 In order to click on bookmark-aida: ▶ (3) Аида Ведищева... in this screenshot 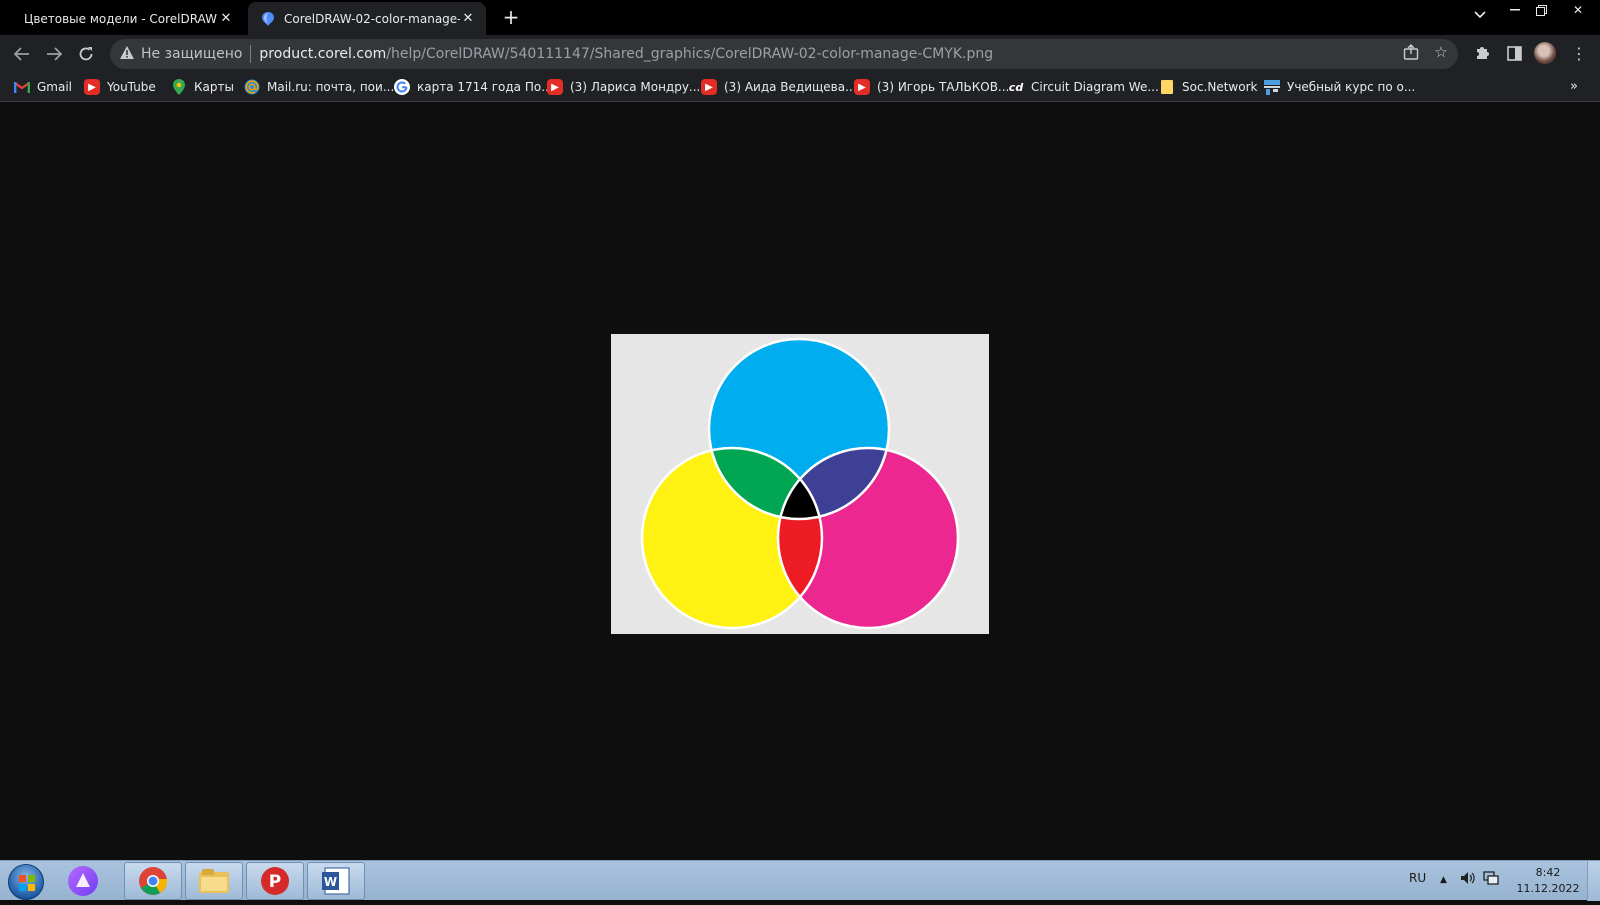, I will do `click(779, 87)`.